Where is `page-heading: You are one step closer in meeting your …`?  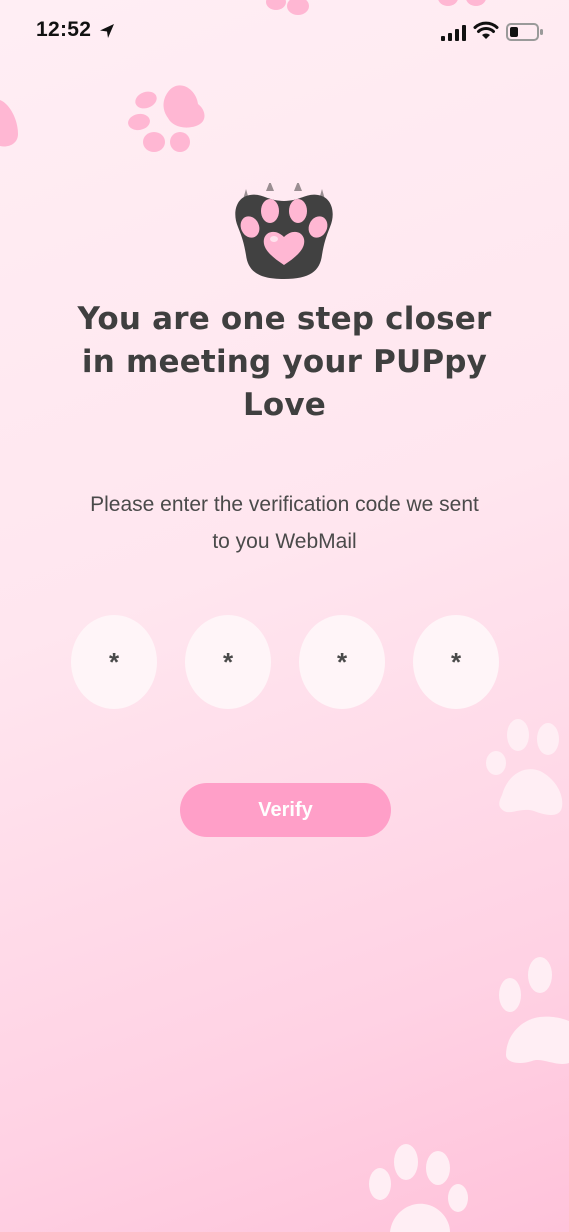 page-heading: You are one step closer in meeting your … is located at coordinates (284, 362).